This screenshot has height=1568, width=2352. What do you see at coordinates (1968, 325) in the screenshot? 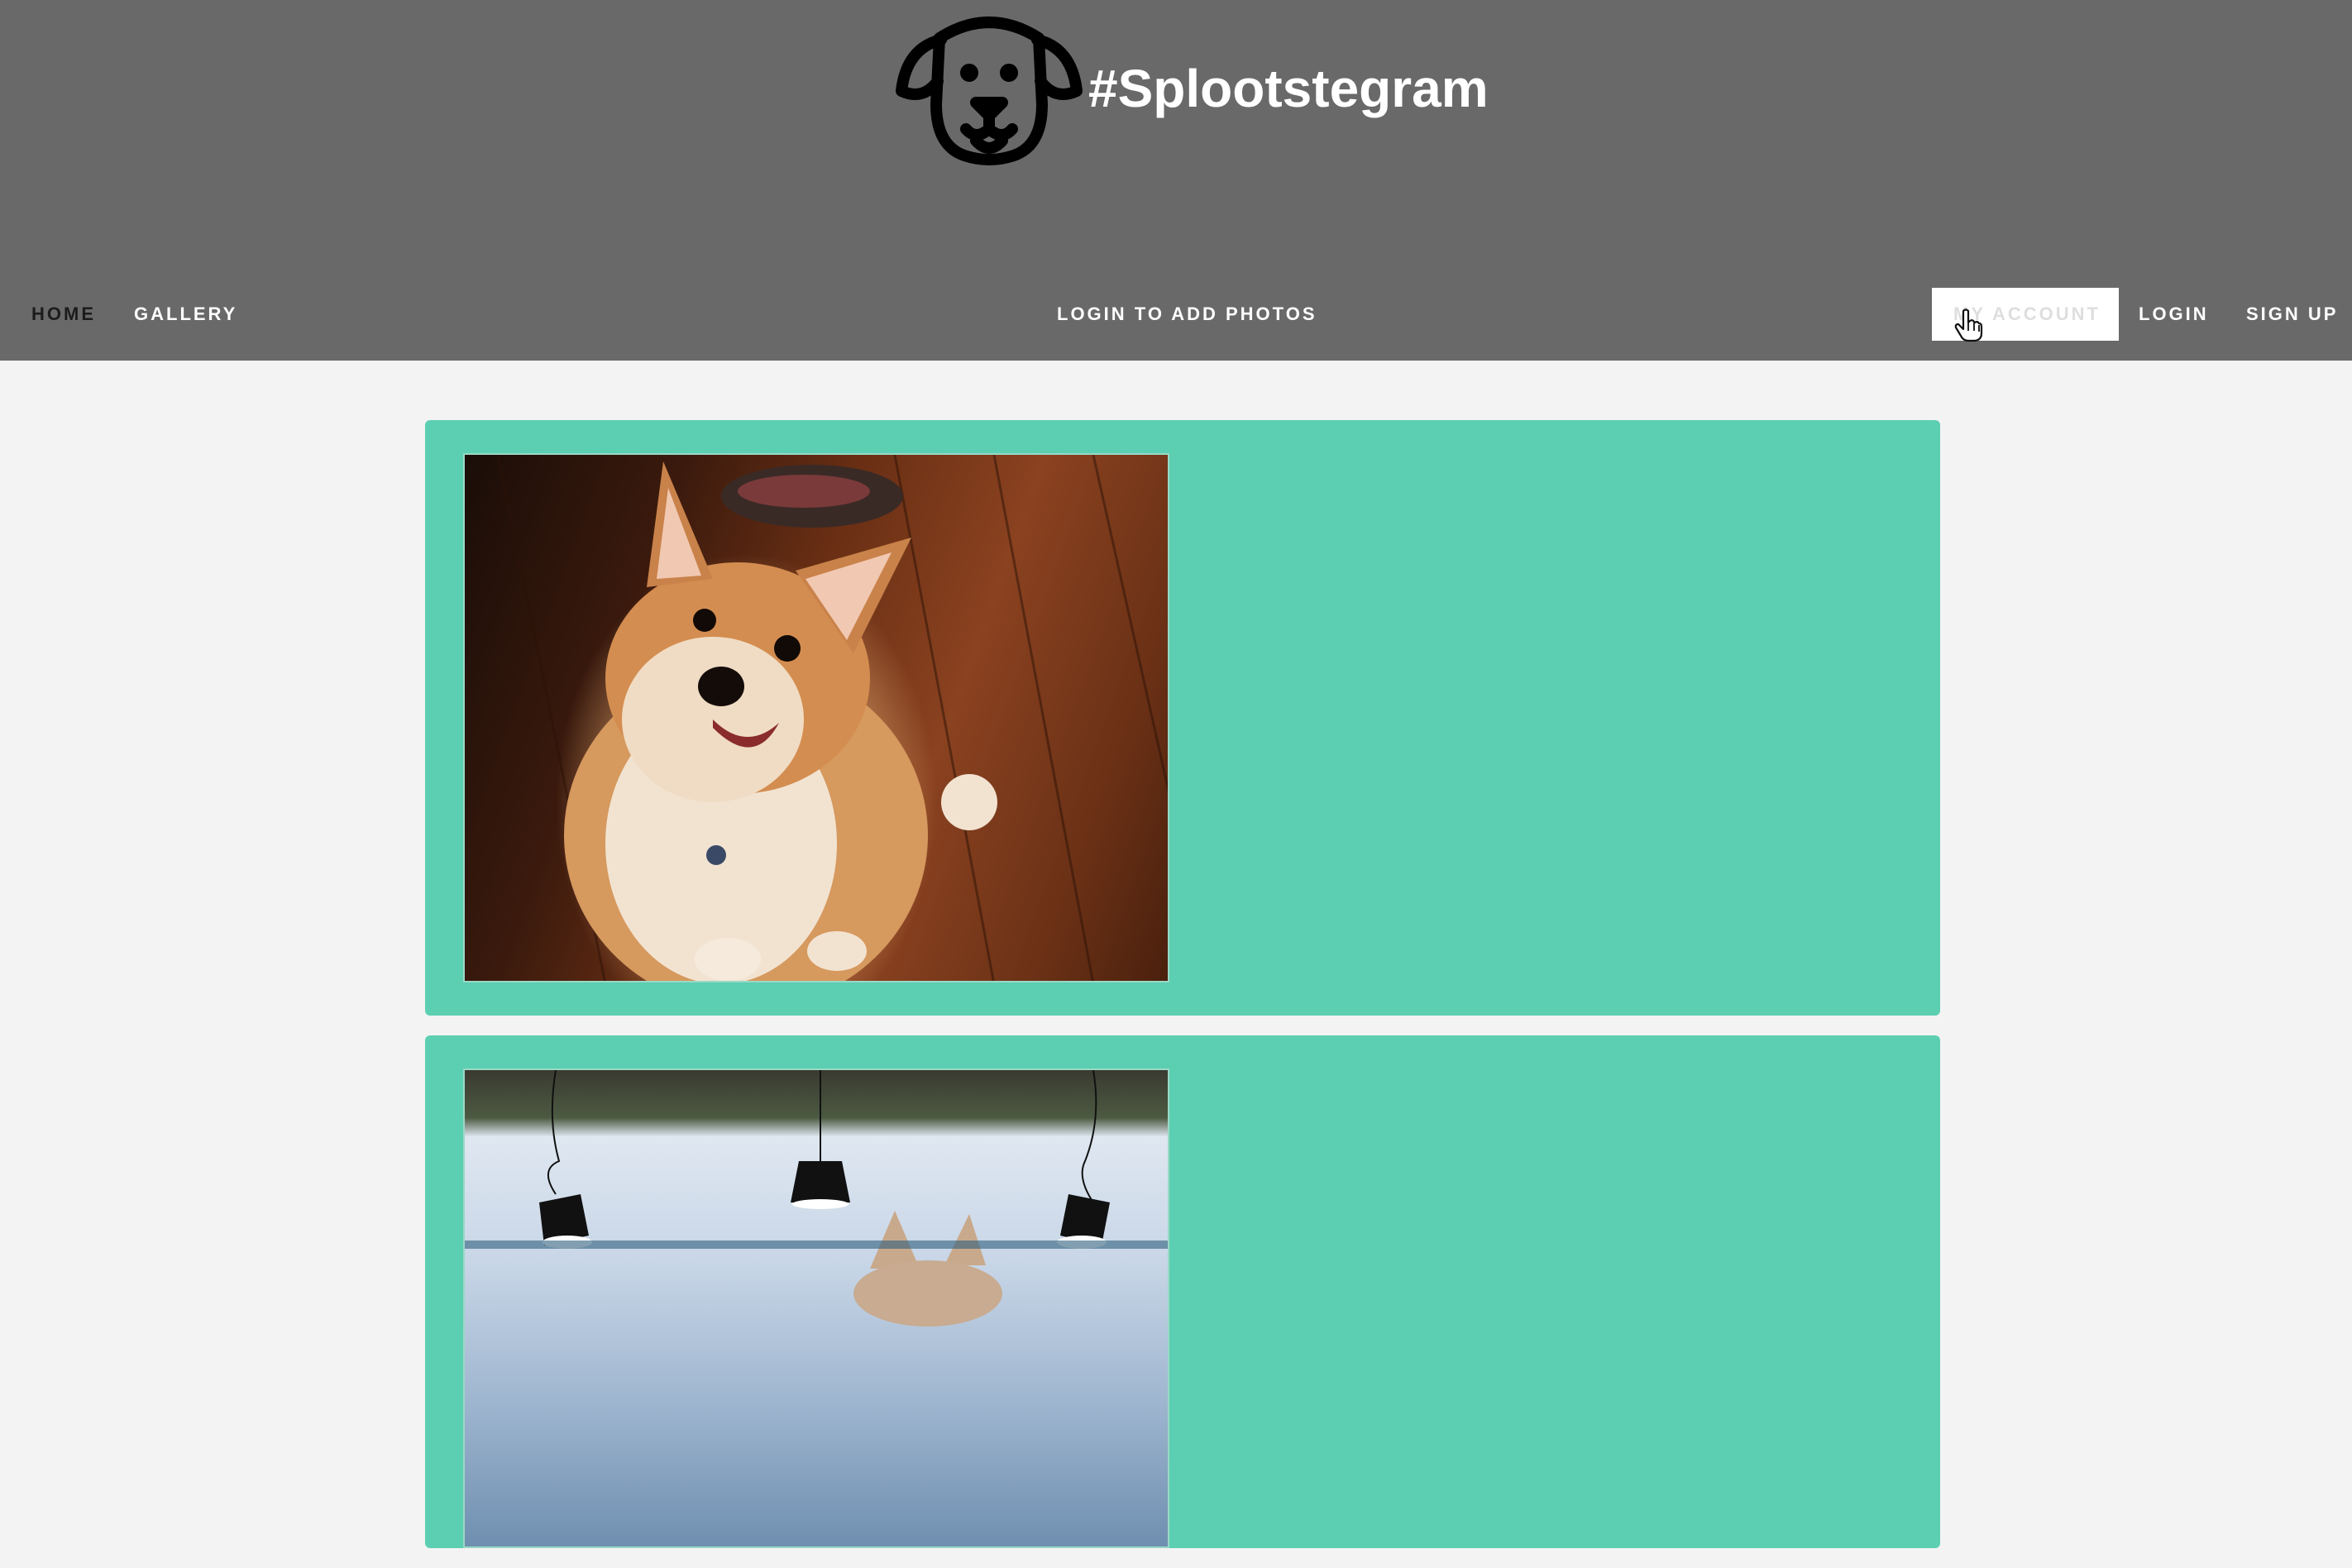
I see `hand-pointer-cursor-icon` at bounding box center [1968, 325].